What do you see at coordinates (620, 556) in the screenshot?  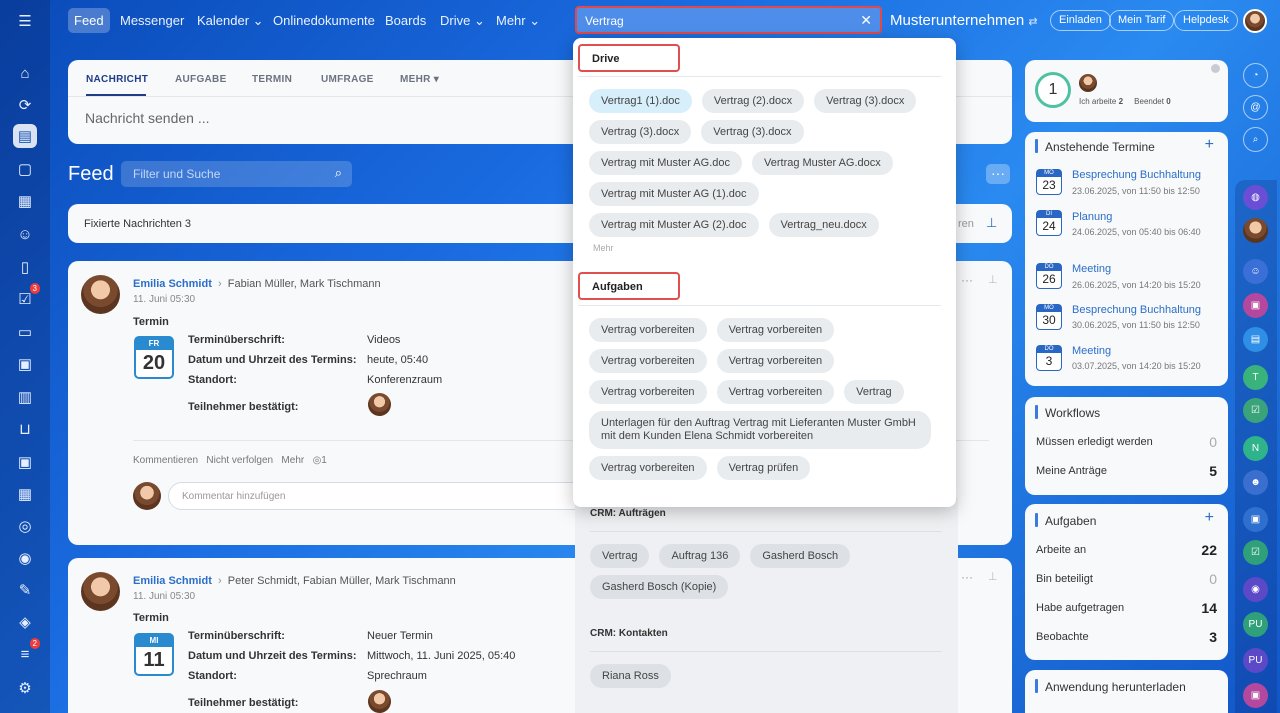 I see `crm-order-item: Vertrag` at bounding box center [620, 556].